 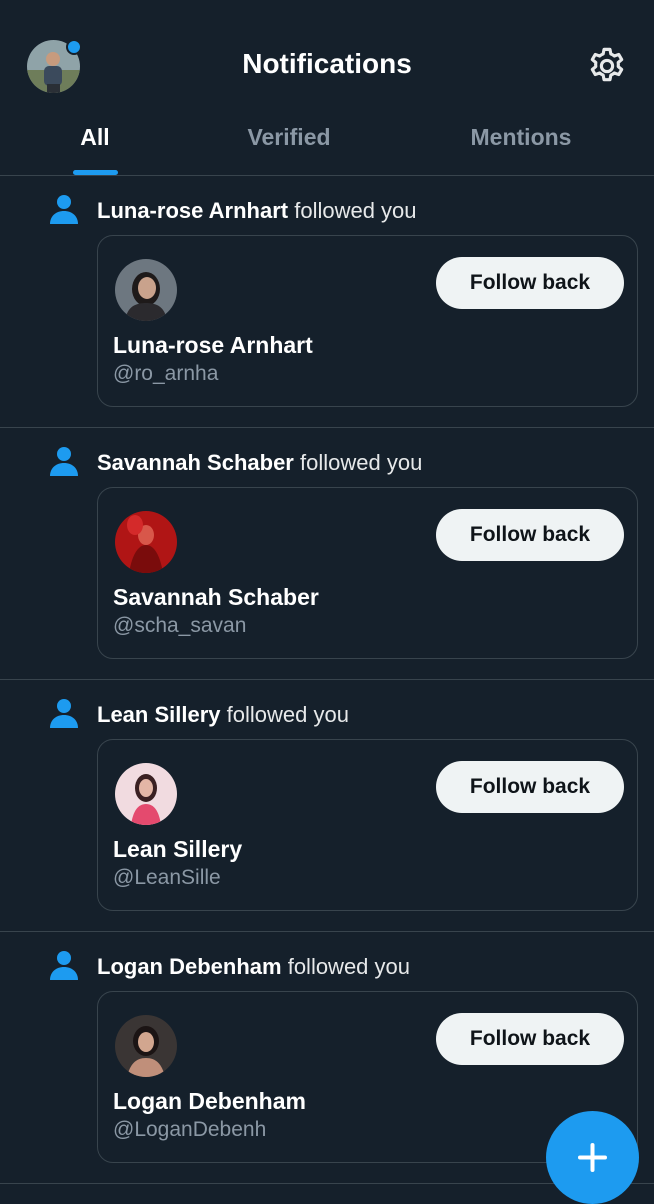 I want to click on notification-user-name: Lean Sillery, so click(x=159, y=714).